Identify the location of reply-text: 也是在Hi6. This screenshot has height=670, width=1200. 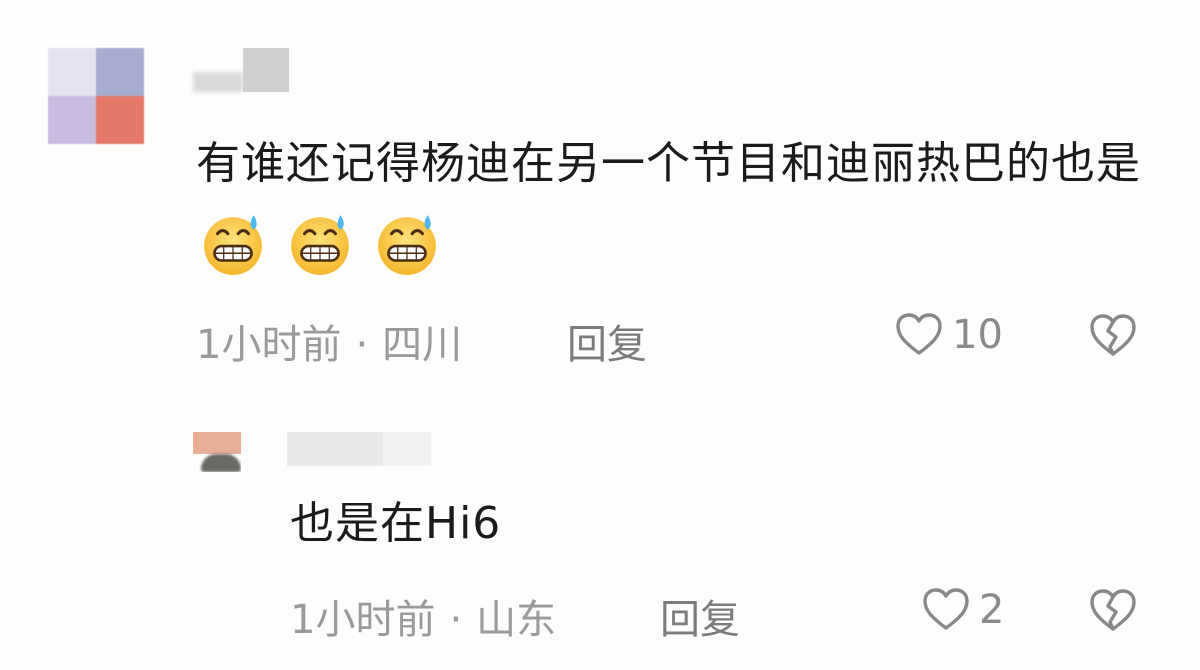
(396, 523).